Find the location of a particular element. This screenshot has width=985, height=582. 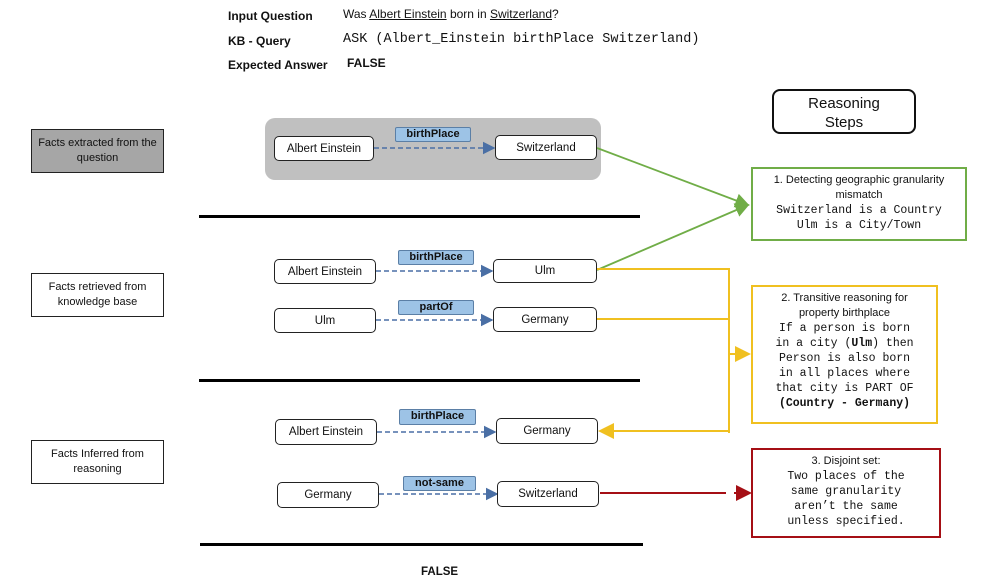

reasoning-title-line2: Steps is located at coordinates (844, 122).